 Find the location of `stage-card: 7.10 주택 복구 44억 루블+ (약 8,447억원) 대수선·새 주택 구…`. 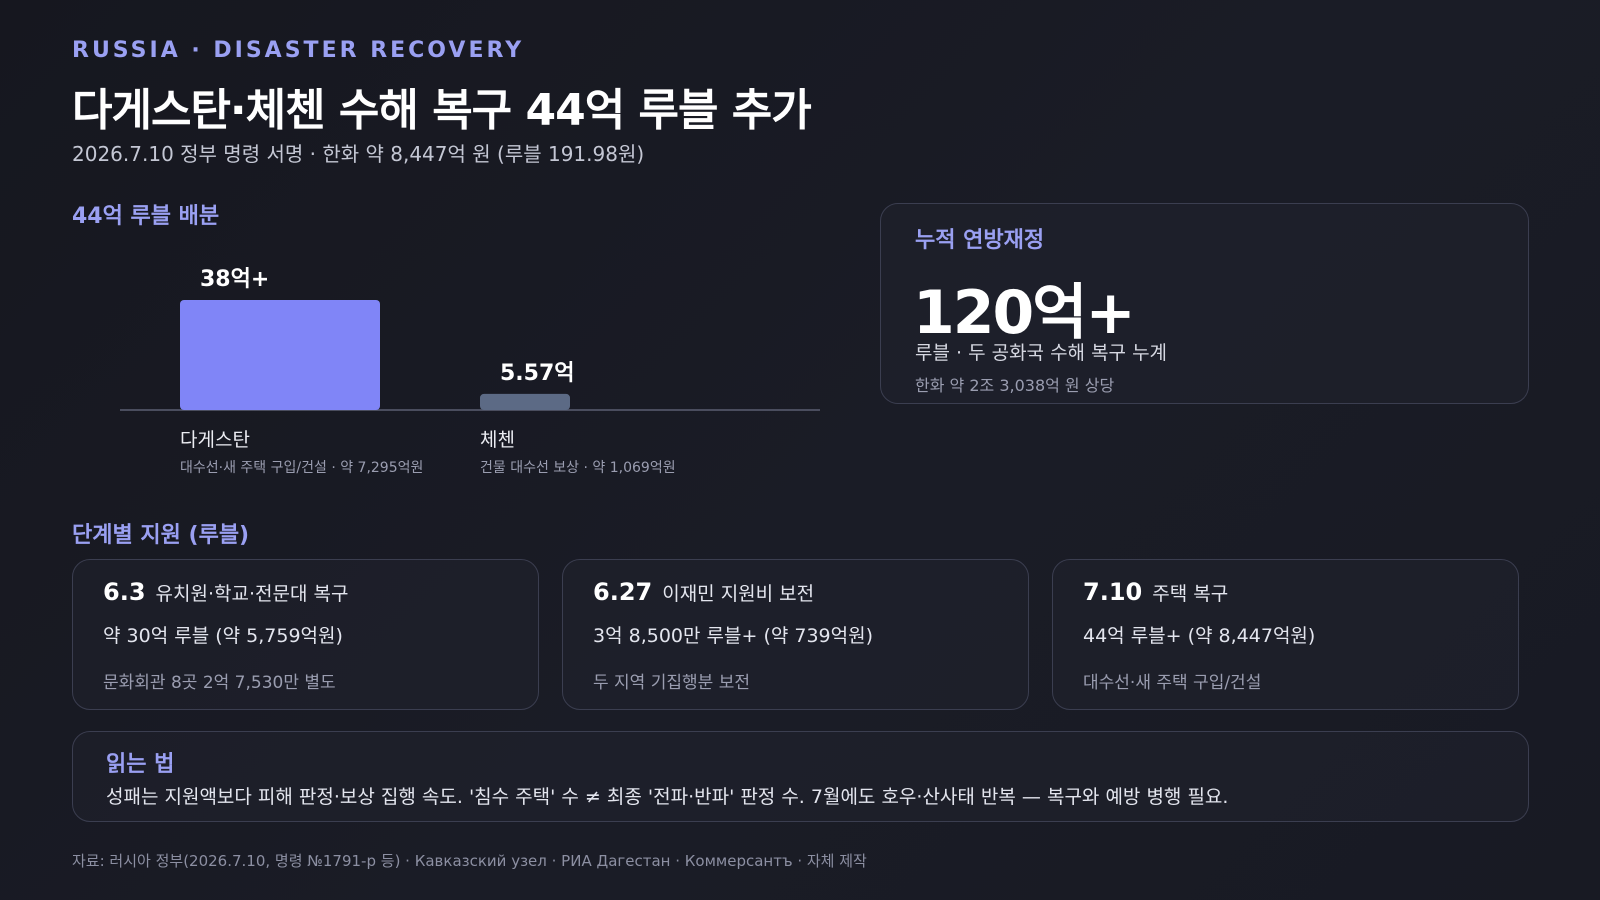

stage-card: 7.10 주택 복구 44억 루블+ (약 8,447억원) 대수선·새 주택 구… is located at coordinates (1285, 634).